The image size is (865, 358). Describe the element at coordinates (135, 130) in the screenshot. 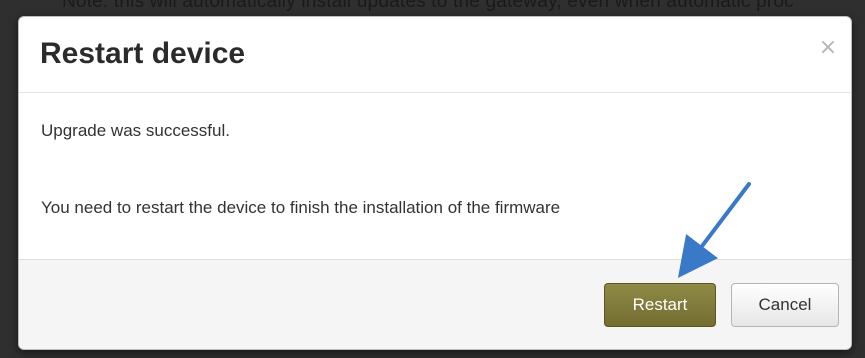

I see `upgrade-success-message: Upgrade was successful.` at that location.